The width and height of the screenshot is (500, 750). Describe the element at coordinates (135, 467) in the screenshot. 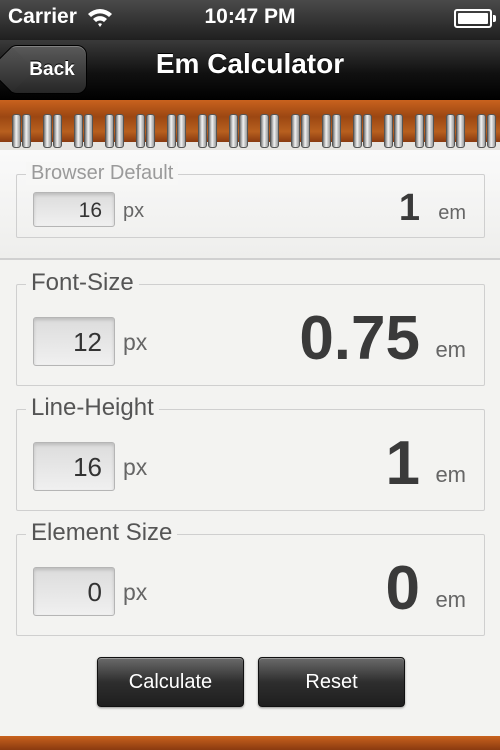

I see `line-height-px-unit: px` at that location.